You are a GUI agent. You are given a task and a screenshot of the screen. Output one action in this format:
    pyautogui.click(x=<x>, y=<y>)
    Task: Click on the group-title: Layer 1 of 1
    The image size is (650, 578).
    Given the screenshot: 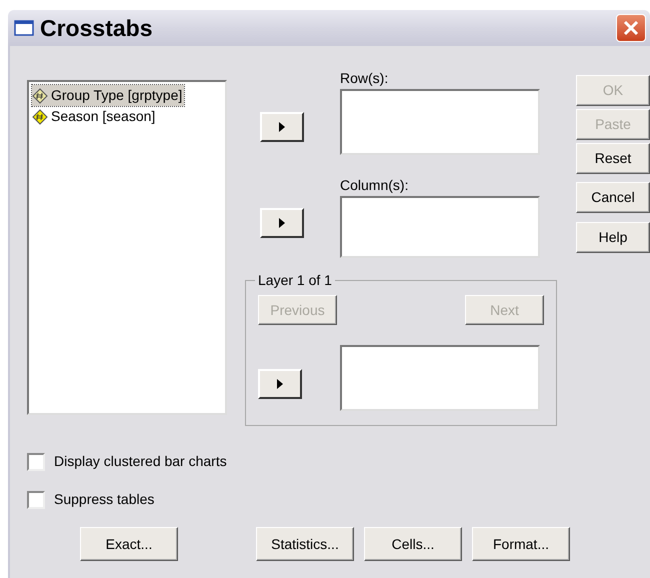 What is the action you would take?
    pyautogui.click(x=295, y=280)
    